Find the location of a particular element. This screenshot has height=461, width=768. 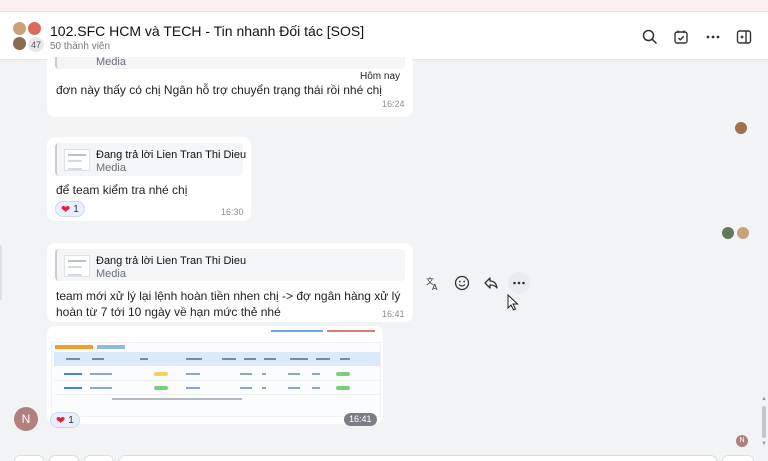

message-actions: 文A is located at coordinates (477, 283).